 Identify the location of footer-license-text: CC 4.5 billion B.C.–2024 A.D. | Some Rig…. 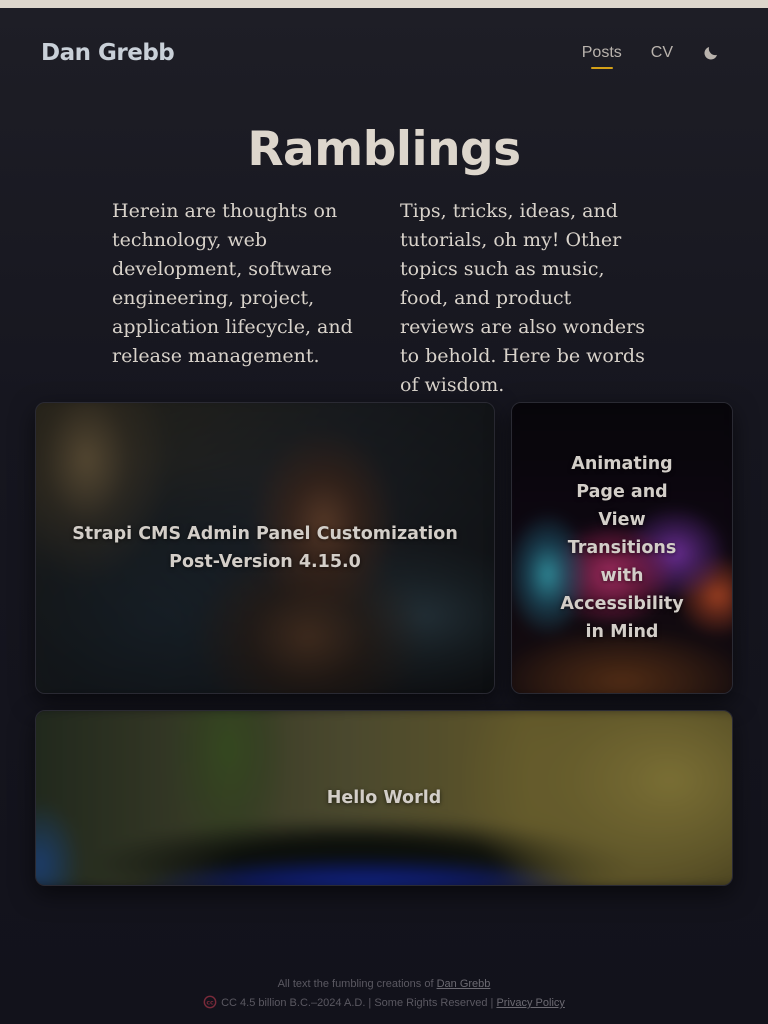
(357, 1003).